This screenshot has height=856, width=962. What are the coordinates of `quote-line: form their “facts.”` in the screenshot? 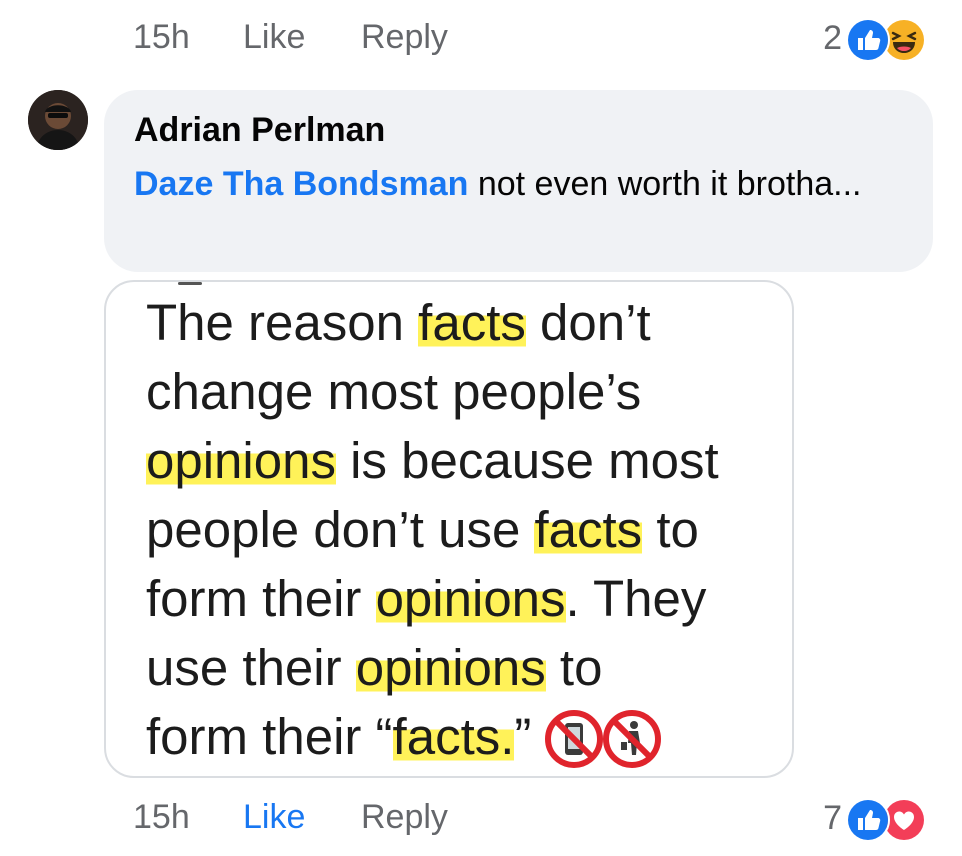 It's located at (466, 738).